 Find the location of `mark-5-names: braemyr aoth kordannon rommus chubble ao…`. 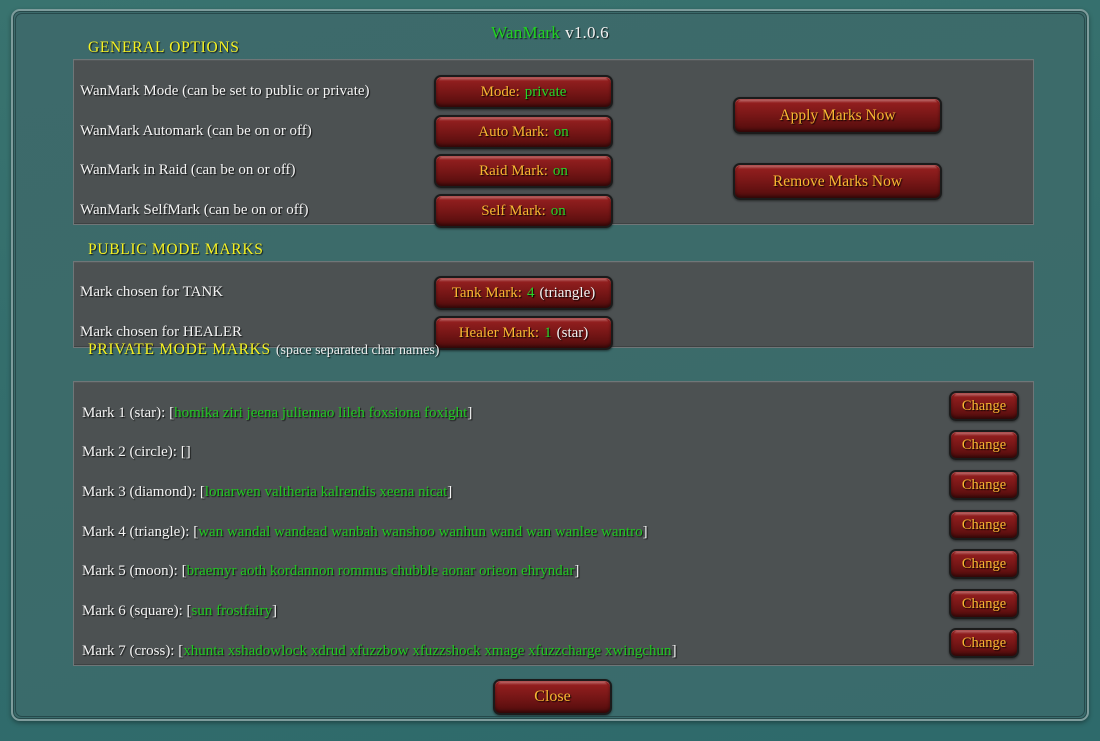

mark-5-names: braemyr aoth kordannon rommus chubble ao… is located at coordinates (380, 571).